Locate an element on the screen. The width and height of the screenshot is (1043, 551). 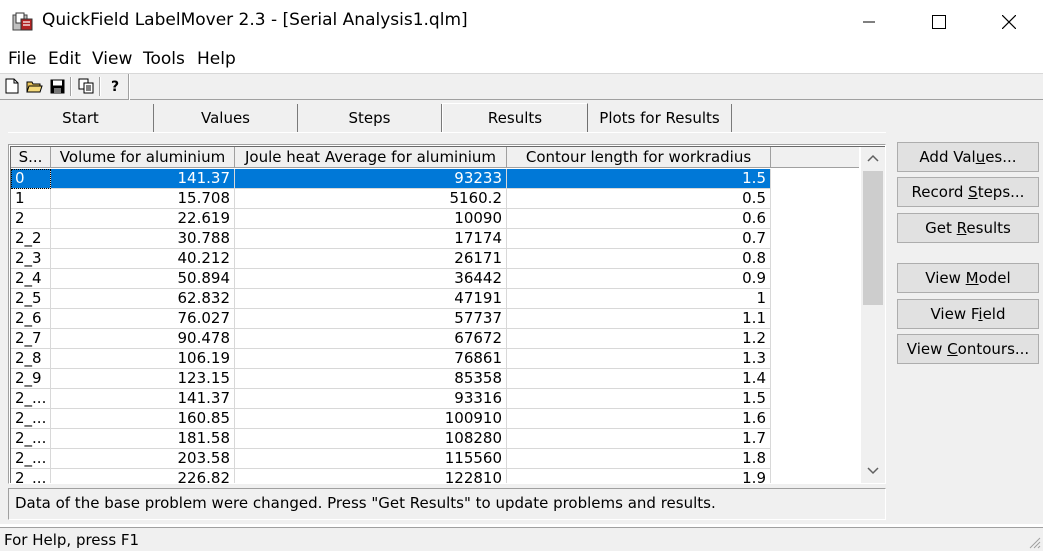
table-row: 2_... 141.37 93316 1.5 is located at coordinates (435, 399).